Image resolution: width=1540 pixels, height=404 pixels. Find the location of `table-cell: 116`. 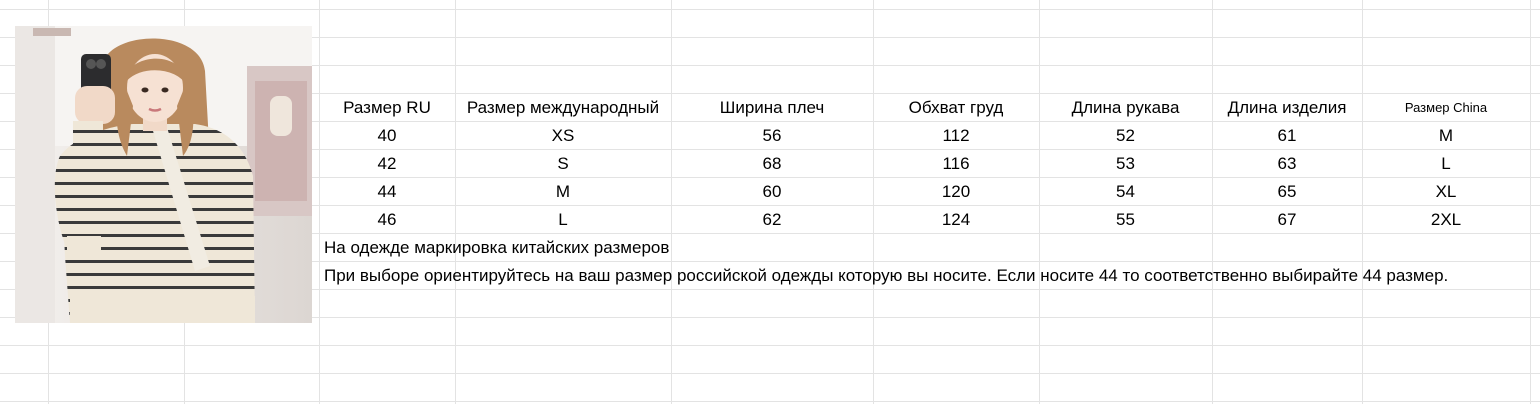

table-cell: 116 is located at coordinates (956, 163).